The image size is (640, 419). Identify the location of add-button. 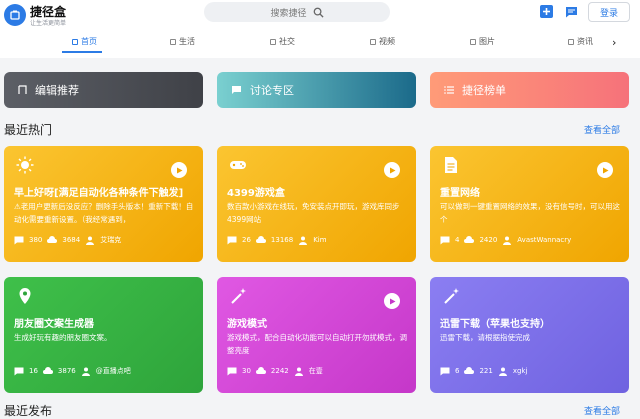
(546, 11).